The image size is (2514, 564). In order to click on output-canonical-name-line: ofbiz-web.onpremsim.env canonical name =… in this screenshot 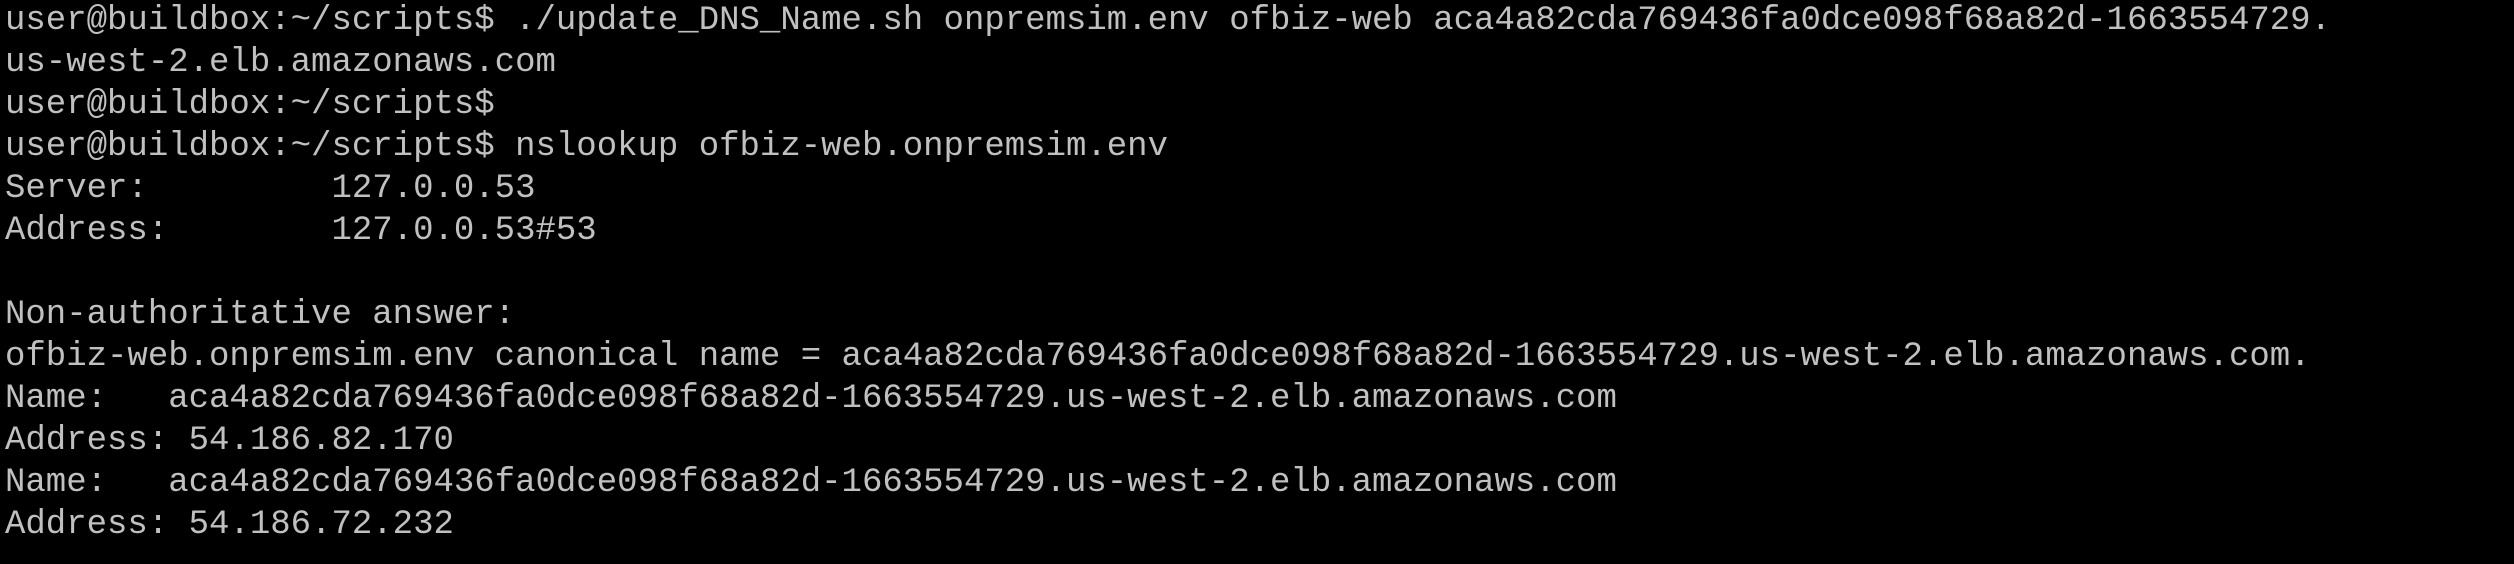, I will do `click(1158, 357)`.